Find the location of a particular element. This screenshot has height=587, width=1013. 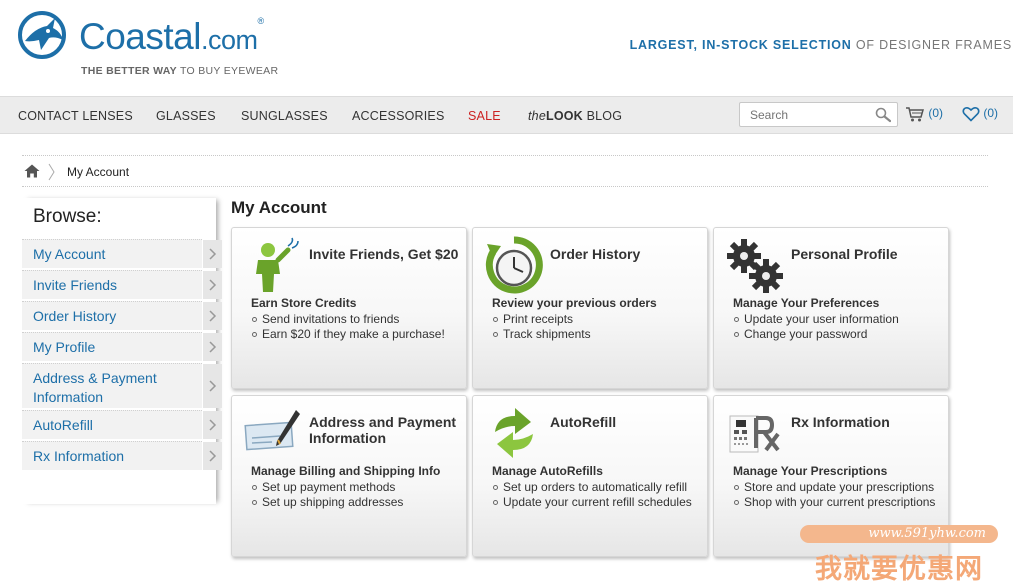

sidebar-item-order-history: Order History is located at coordinates (122, 315).